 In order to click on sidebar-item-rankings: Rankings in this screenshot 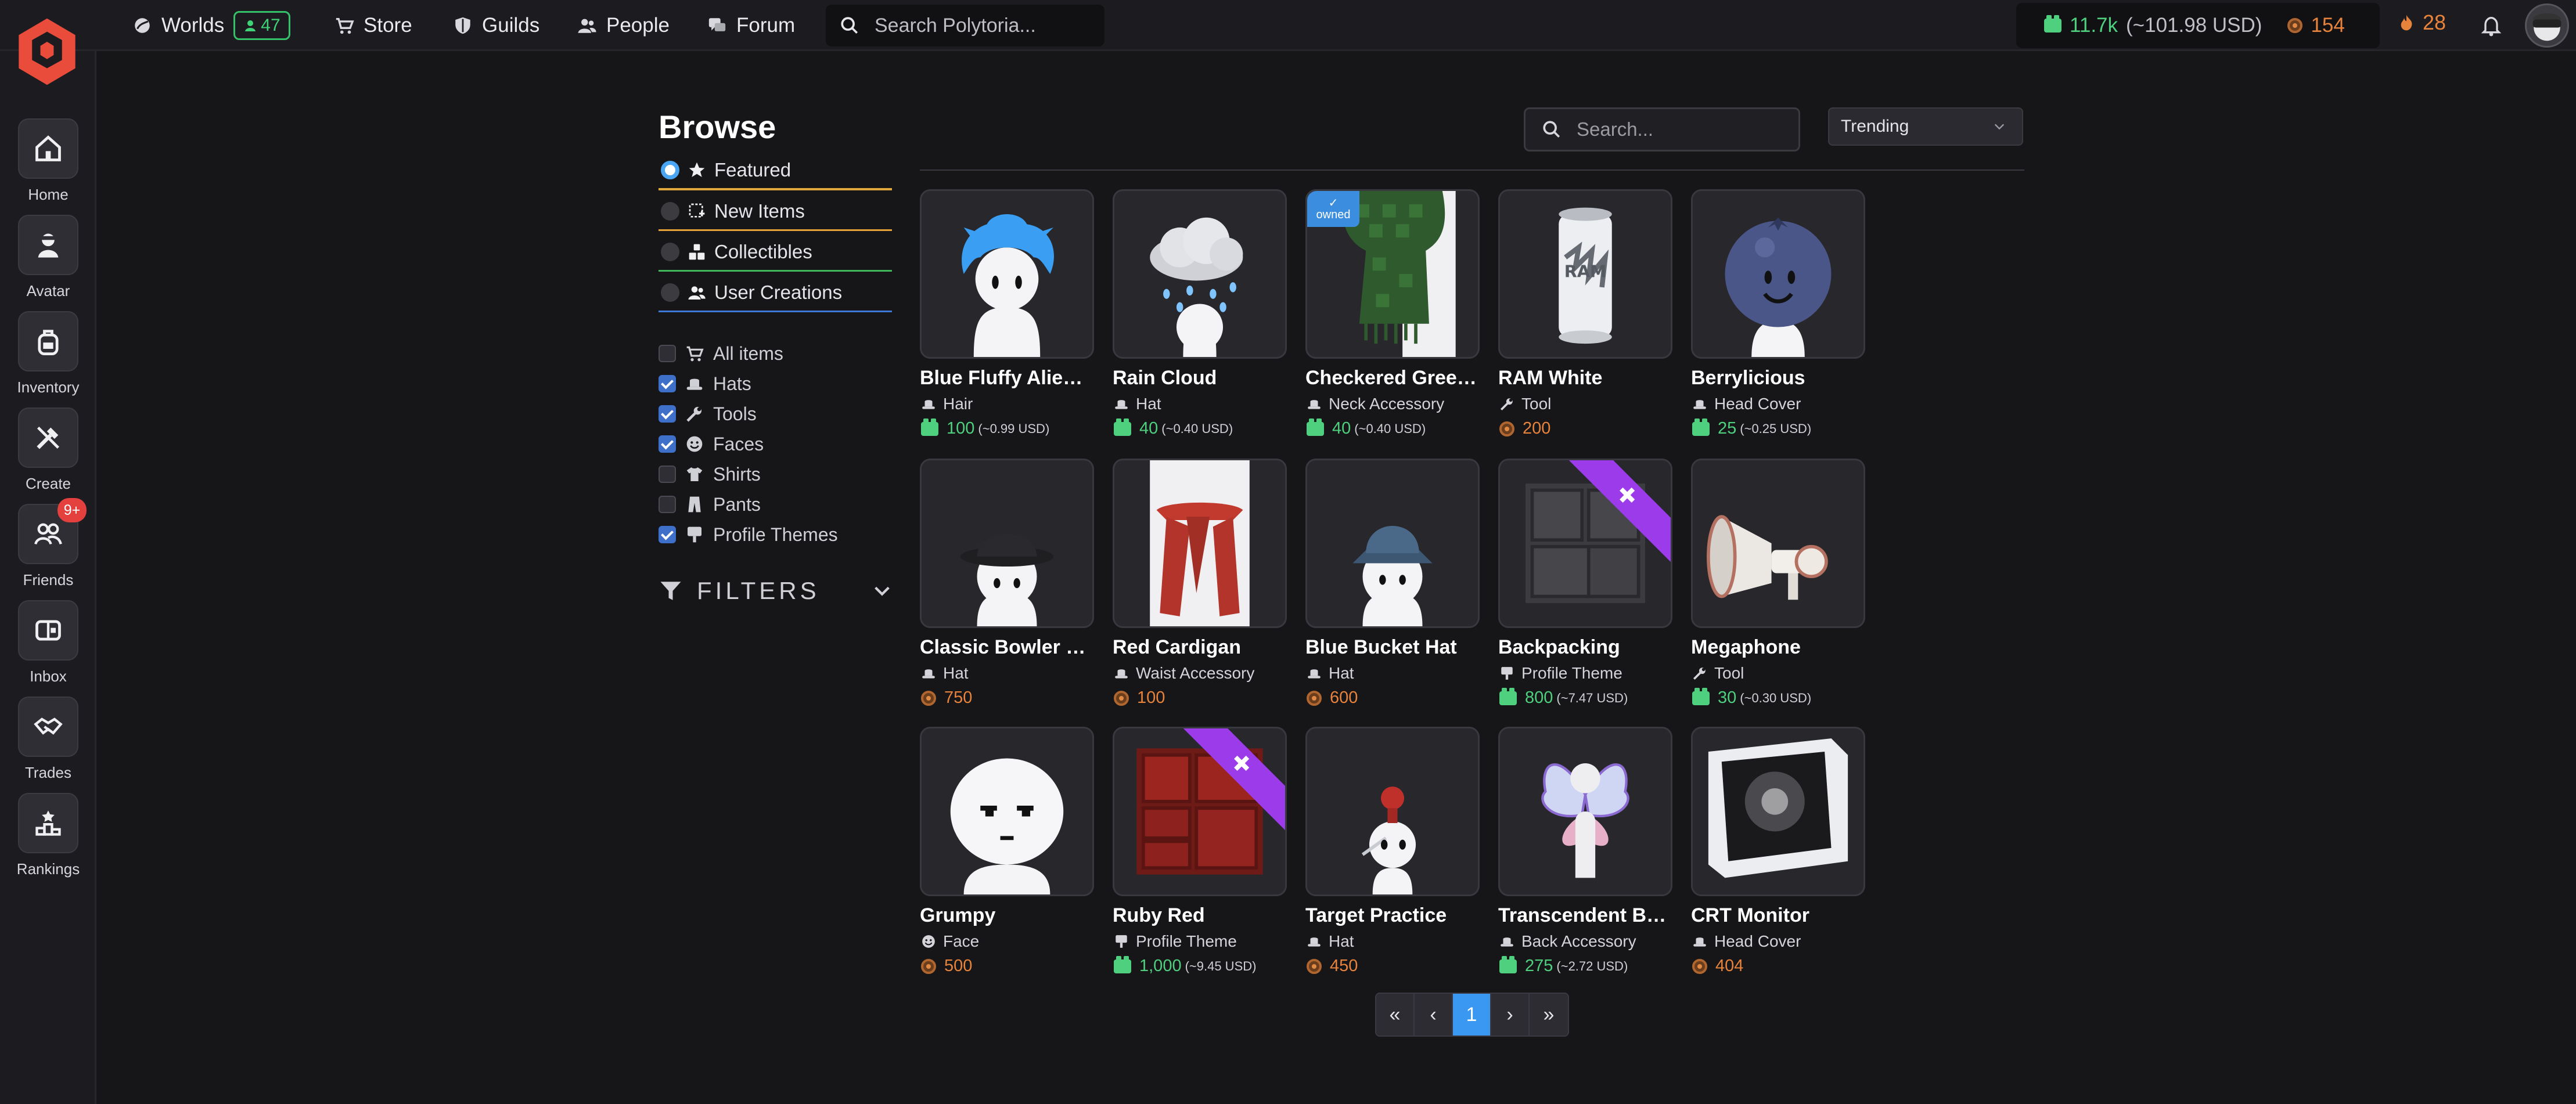, I will do `click(48, 836)`.